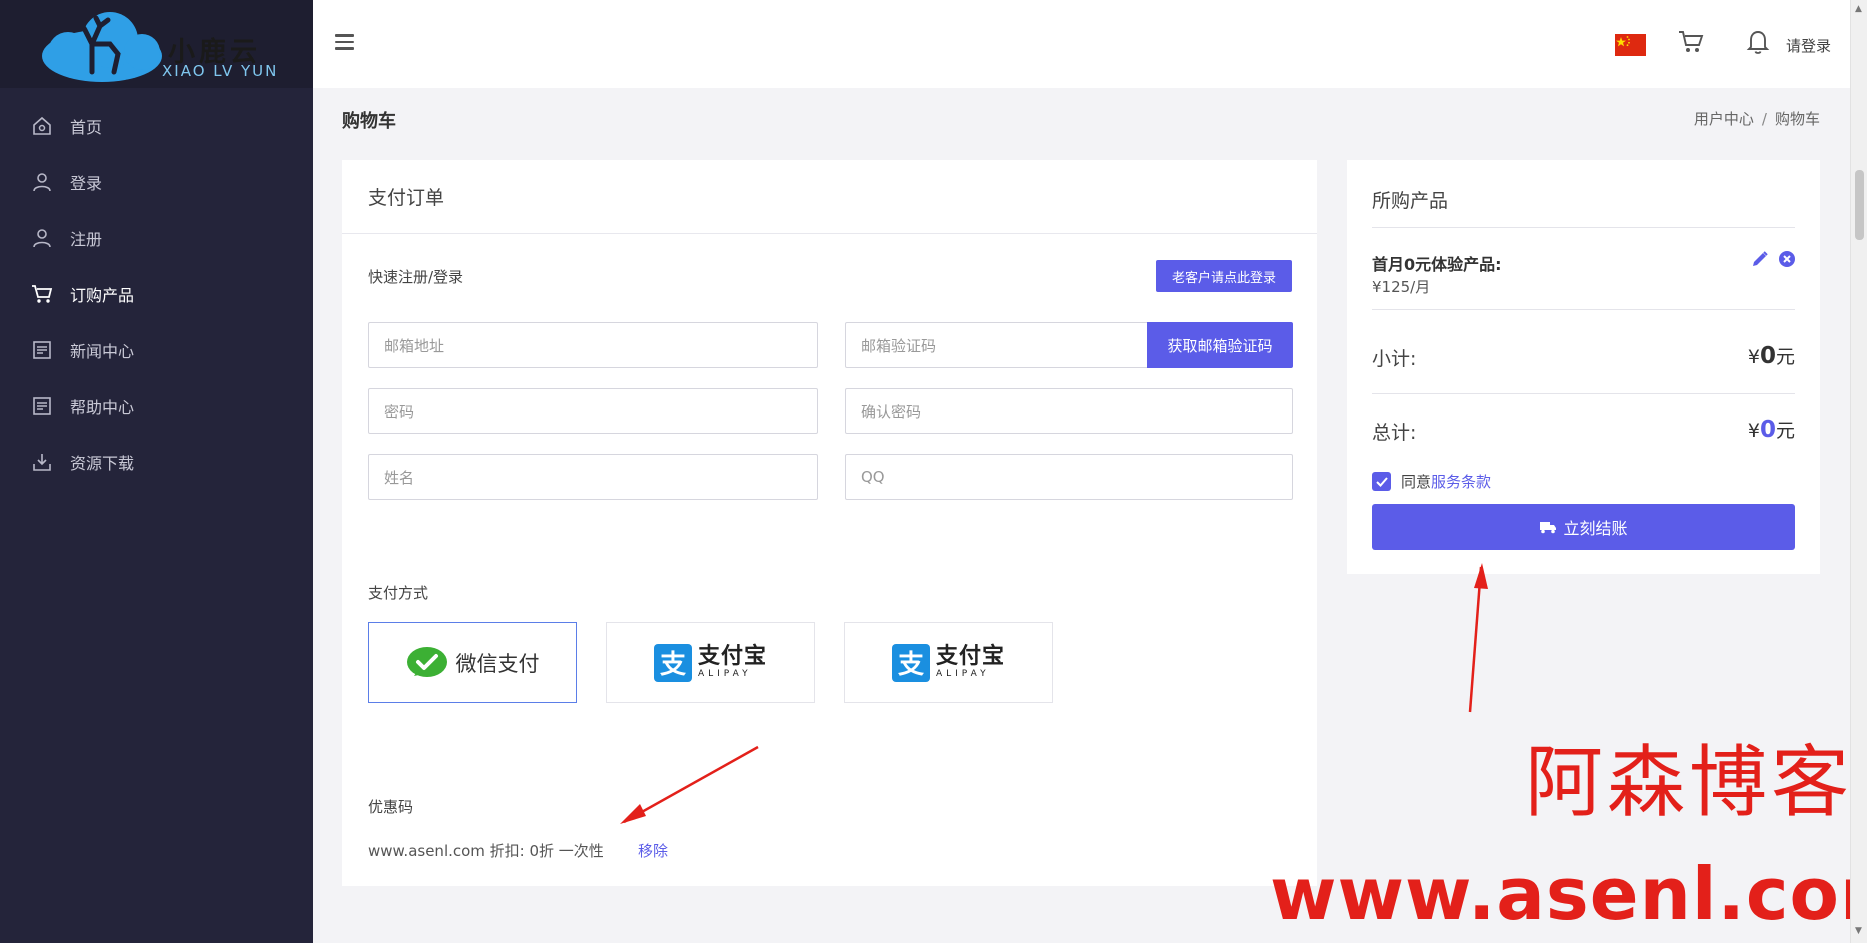 The image size is (1867, 943). What do you see at coordinates (1758, 44) in the screenshot?
I see `bell-icon` at bounding box center [1758, 44].